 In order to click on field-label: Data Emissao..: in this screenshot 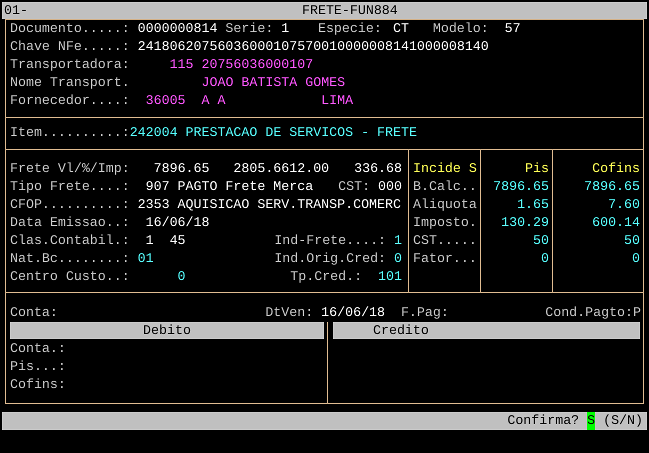, I will do `click(70, 223)`.